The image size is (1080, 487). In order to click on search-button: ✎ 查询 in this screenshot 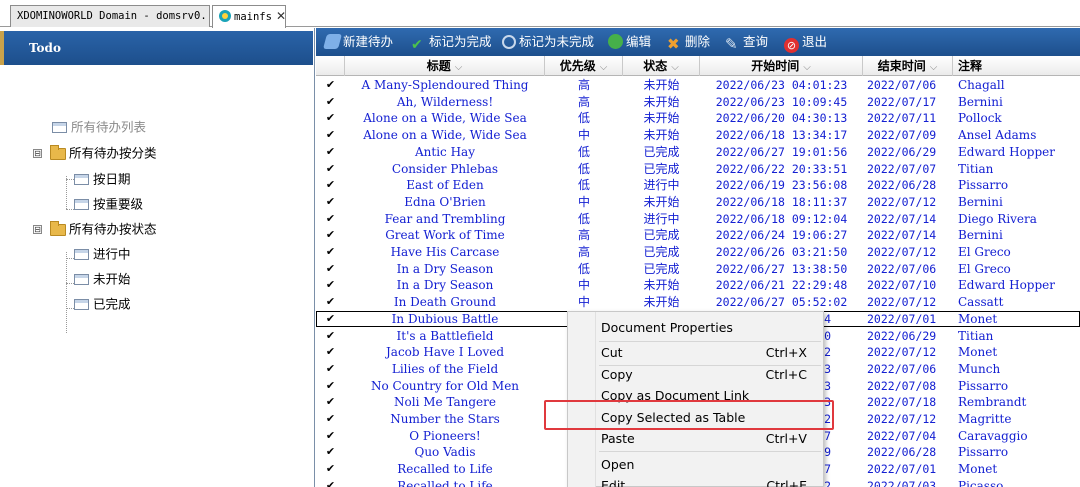, I will do `click(746, 42)`.